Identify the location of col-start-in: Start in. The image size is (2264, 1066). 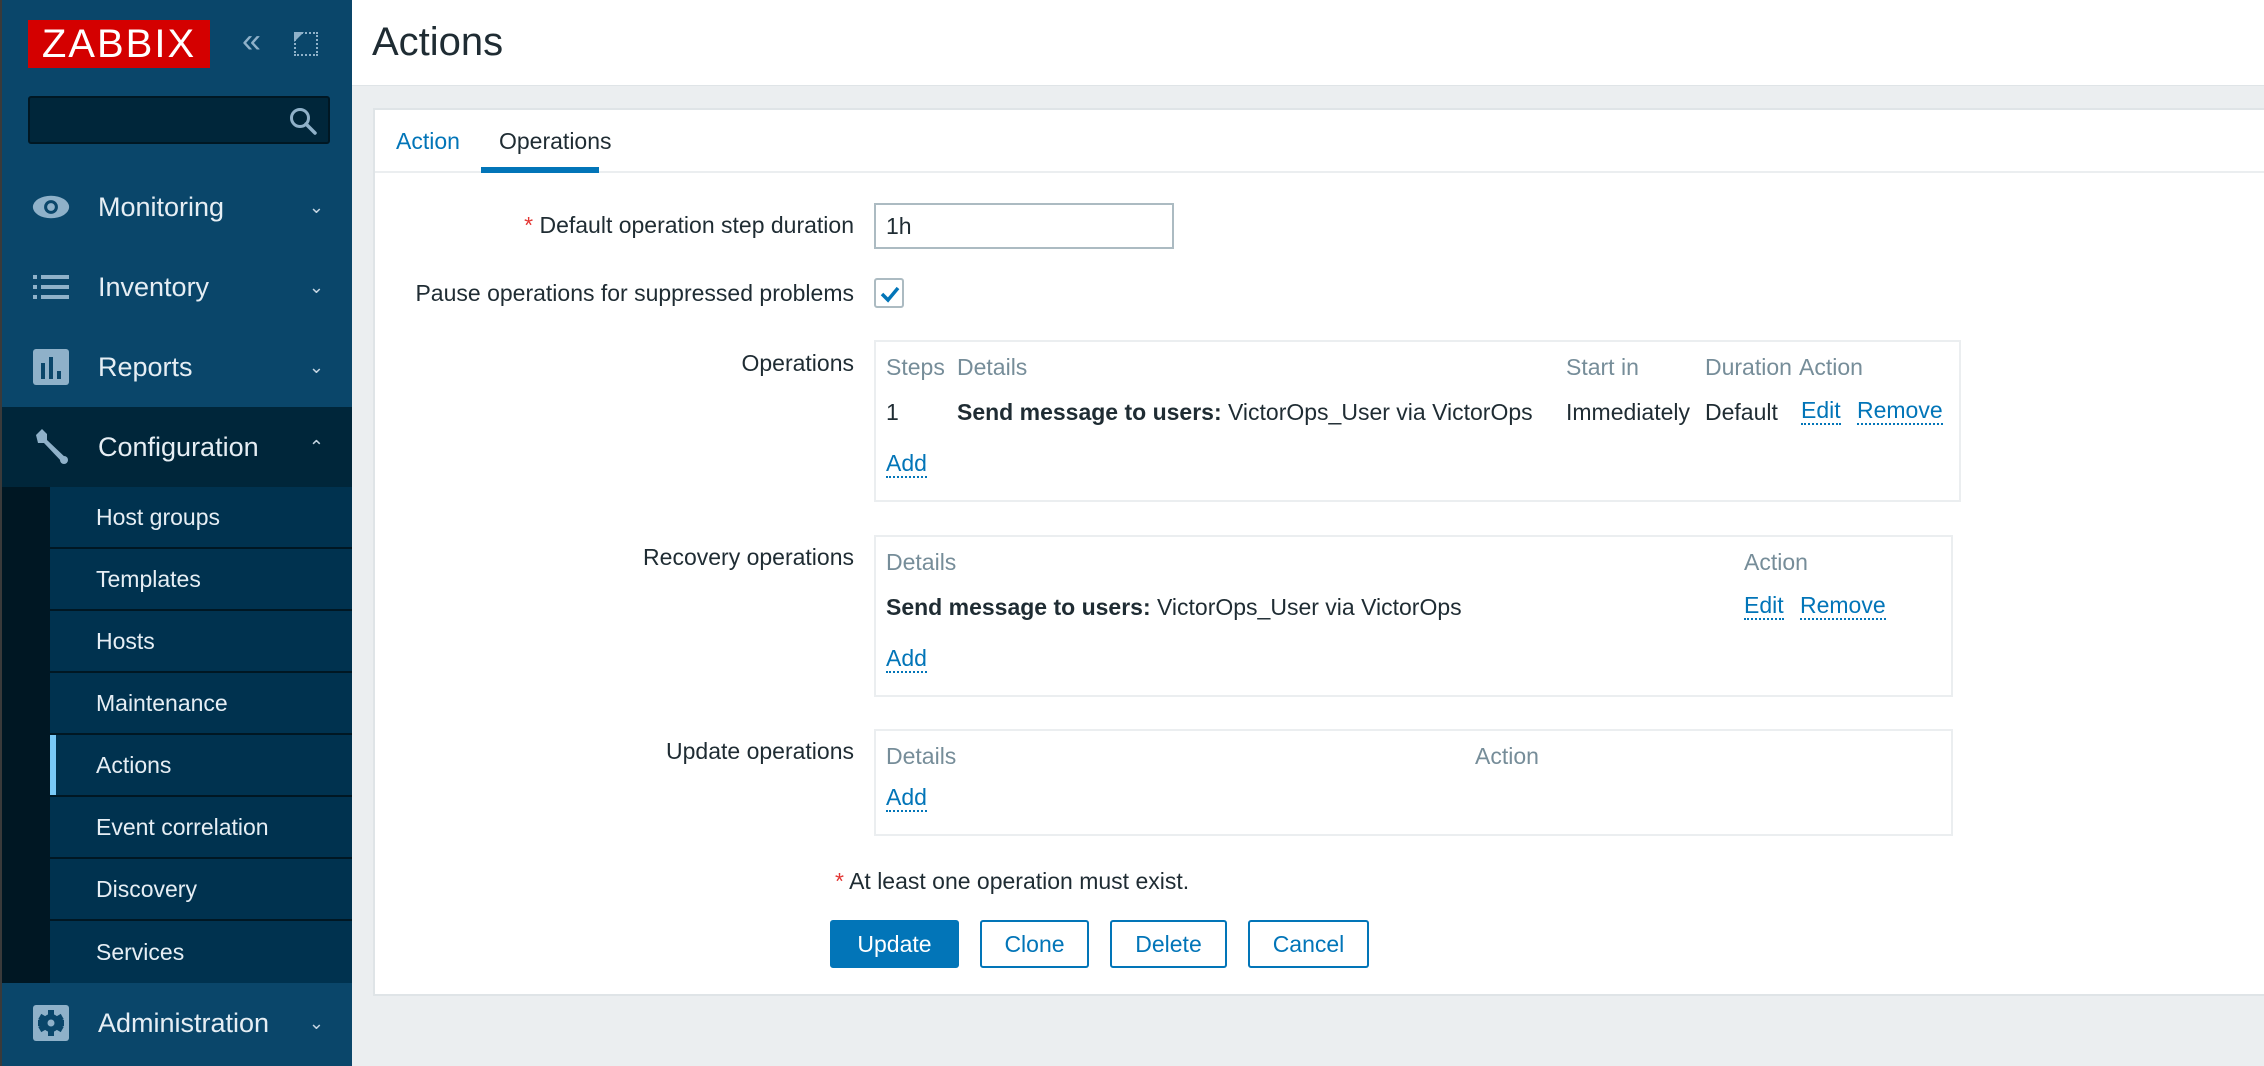
(1602, 367).